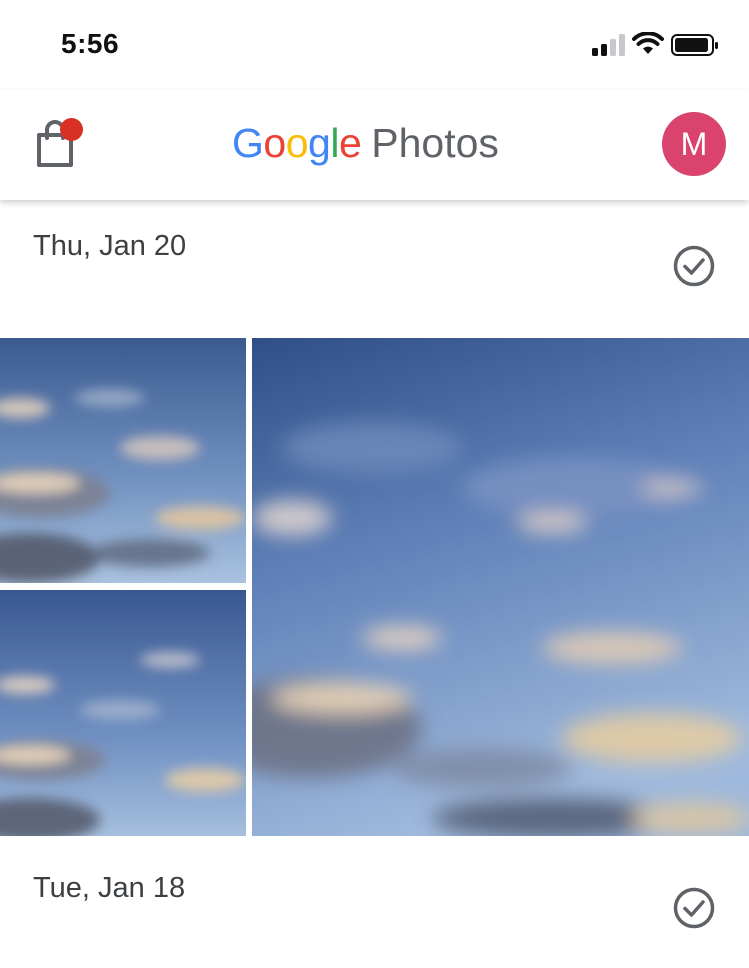 The image size is (749, 968). Describe the element at coordinates (109, 888) in the screenshot. I see `date-header: Tue, Jan 18` at that location.